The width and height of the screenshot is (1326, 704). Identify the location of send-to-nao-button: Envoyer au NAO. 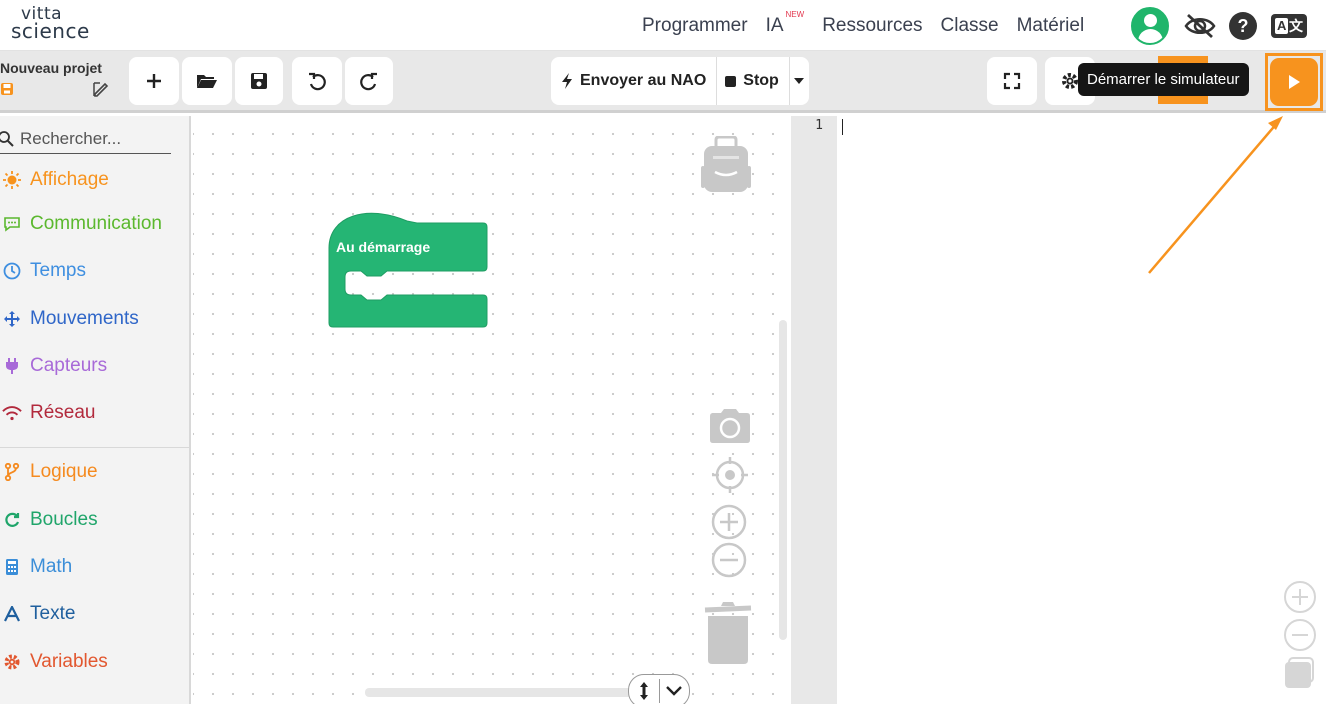
(634, 81).